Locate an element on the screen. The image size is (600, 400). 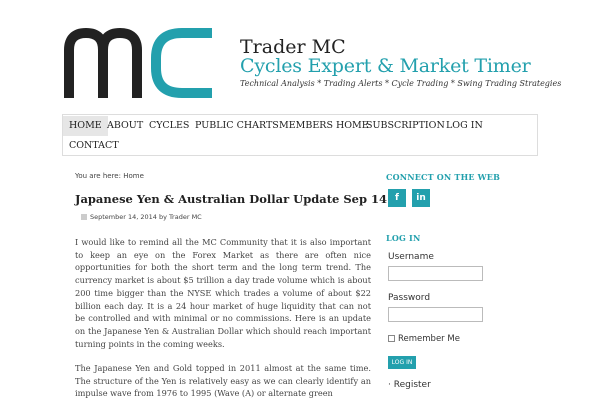
password-label: Password is located at coordinates (409, 298).